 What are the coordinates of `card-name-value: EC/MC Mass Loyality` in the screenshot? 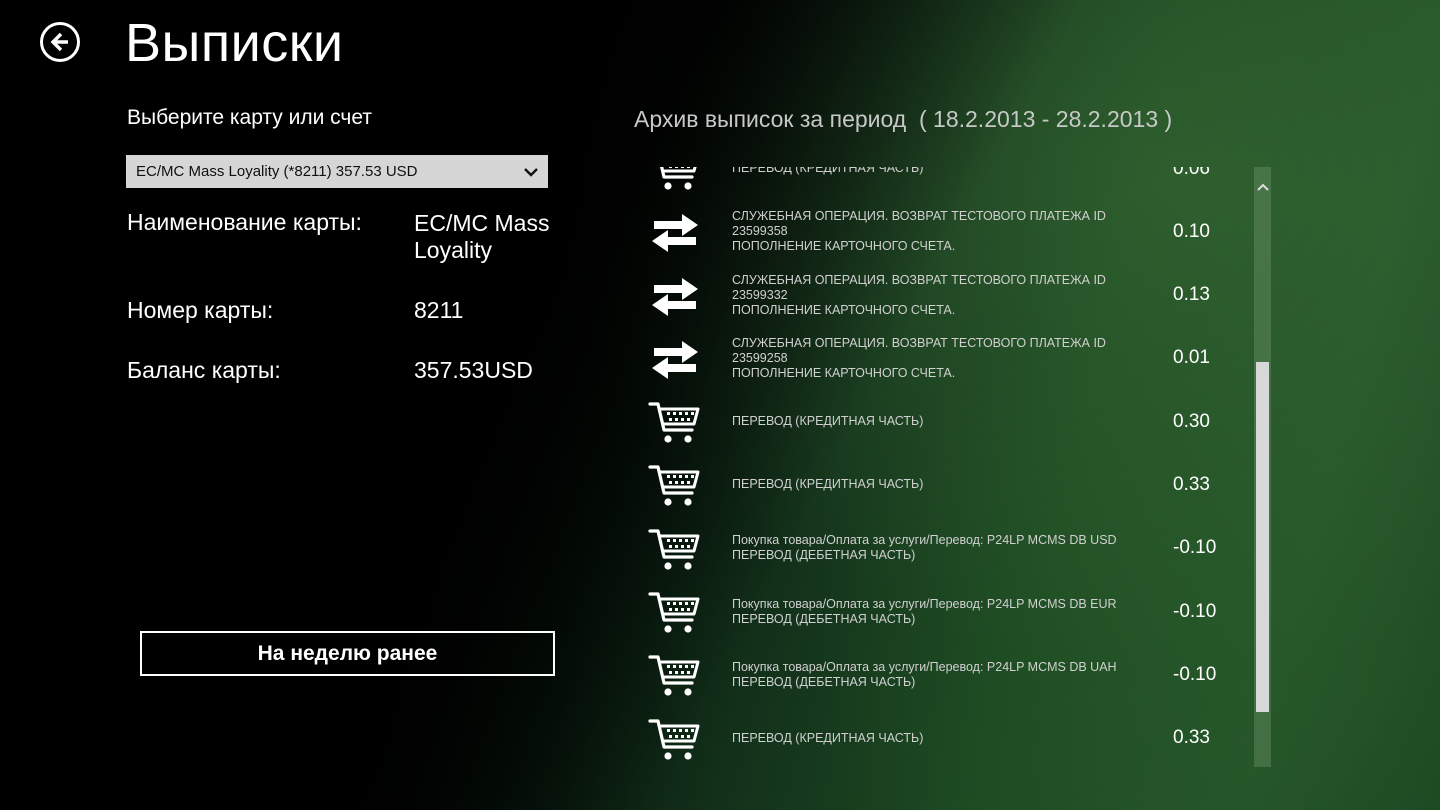 It's located at (481, 237).